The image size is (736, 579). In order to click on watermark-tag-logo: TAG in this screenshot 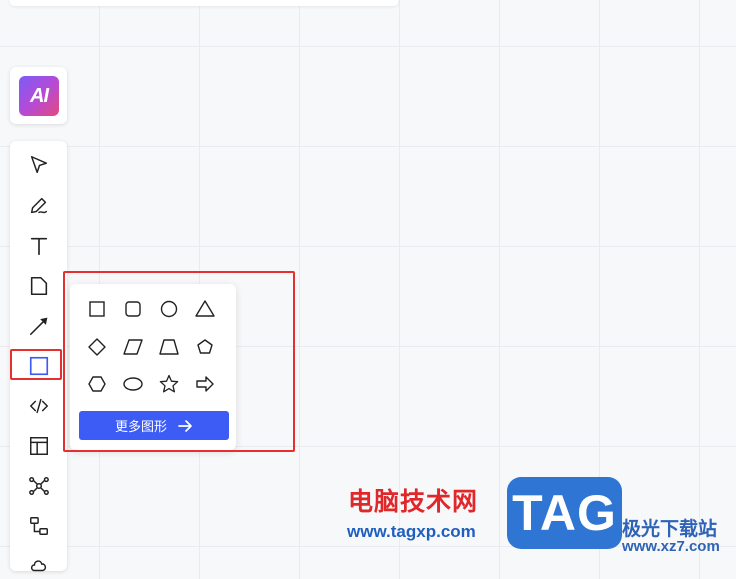, I will do `click(564, 513)`.